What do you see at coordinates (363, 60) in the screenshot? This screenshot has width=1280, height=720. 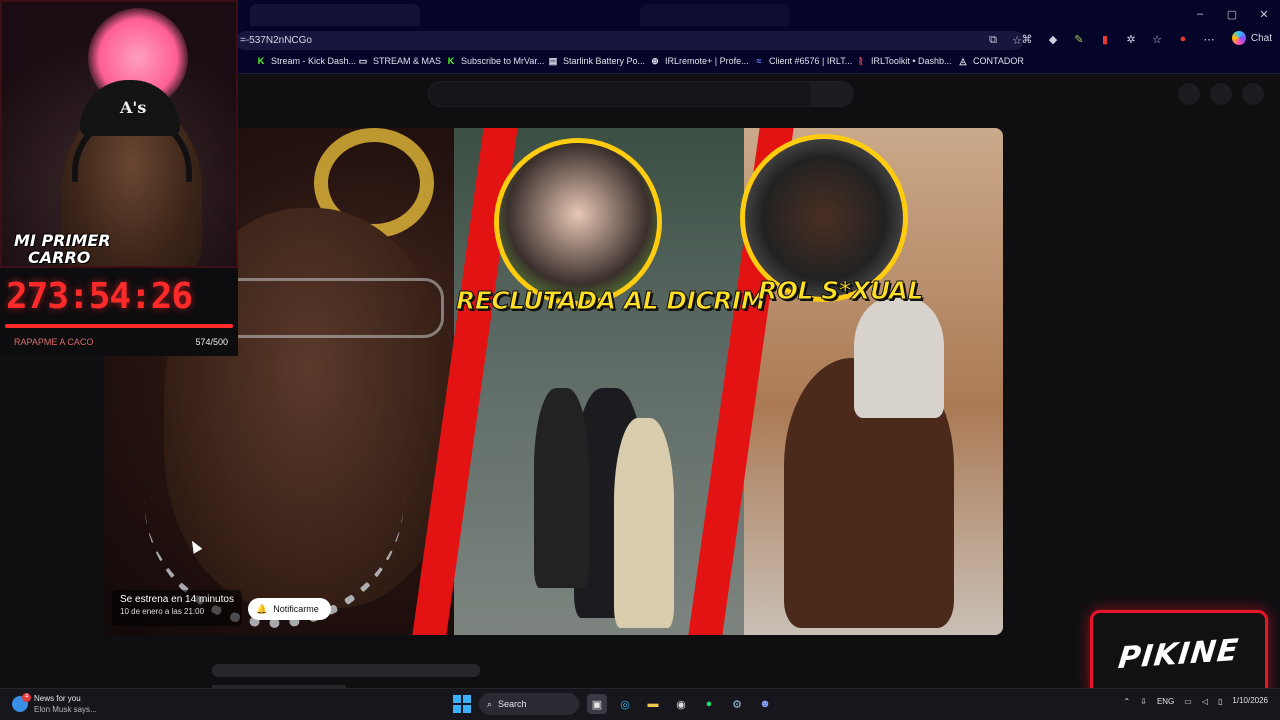 I see `folder-icon: ▭` at bounding box center [363, 60].